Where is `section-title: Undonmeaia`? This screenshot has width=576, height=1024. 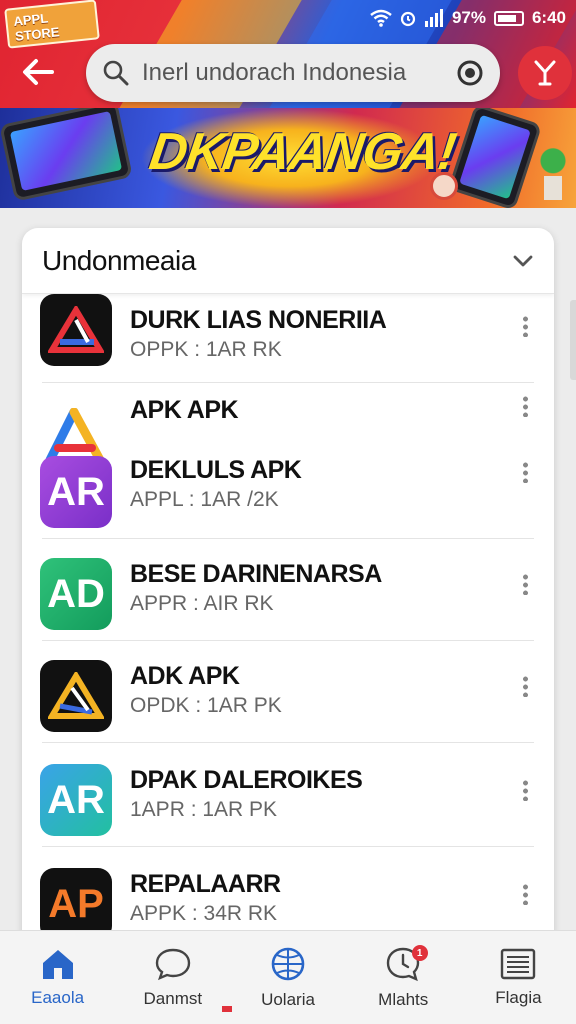
section-title: Undonmeaia is located at coordinates (119, 260).